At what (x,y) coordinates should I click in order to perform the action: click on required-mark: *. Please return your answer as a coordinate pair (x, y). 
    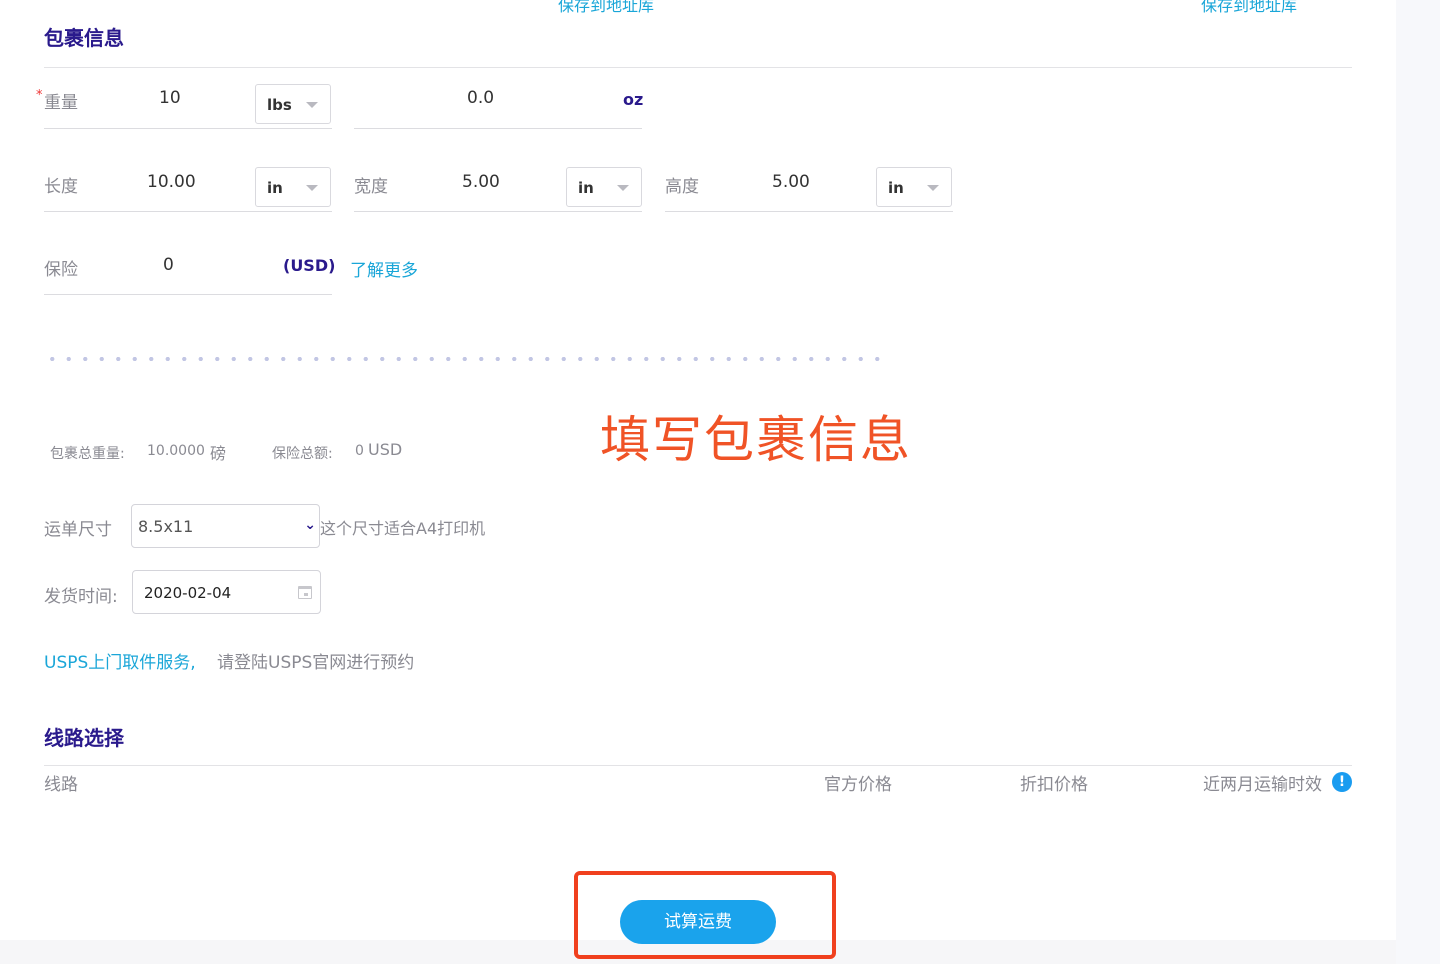
    Looking at the image, I should click on (39, 95).